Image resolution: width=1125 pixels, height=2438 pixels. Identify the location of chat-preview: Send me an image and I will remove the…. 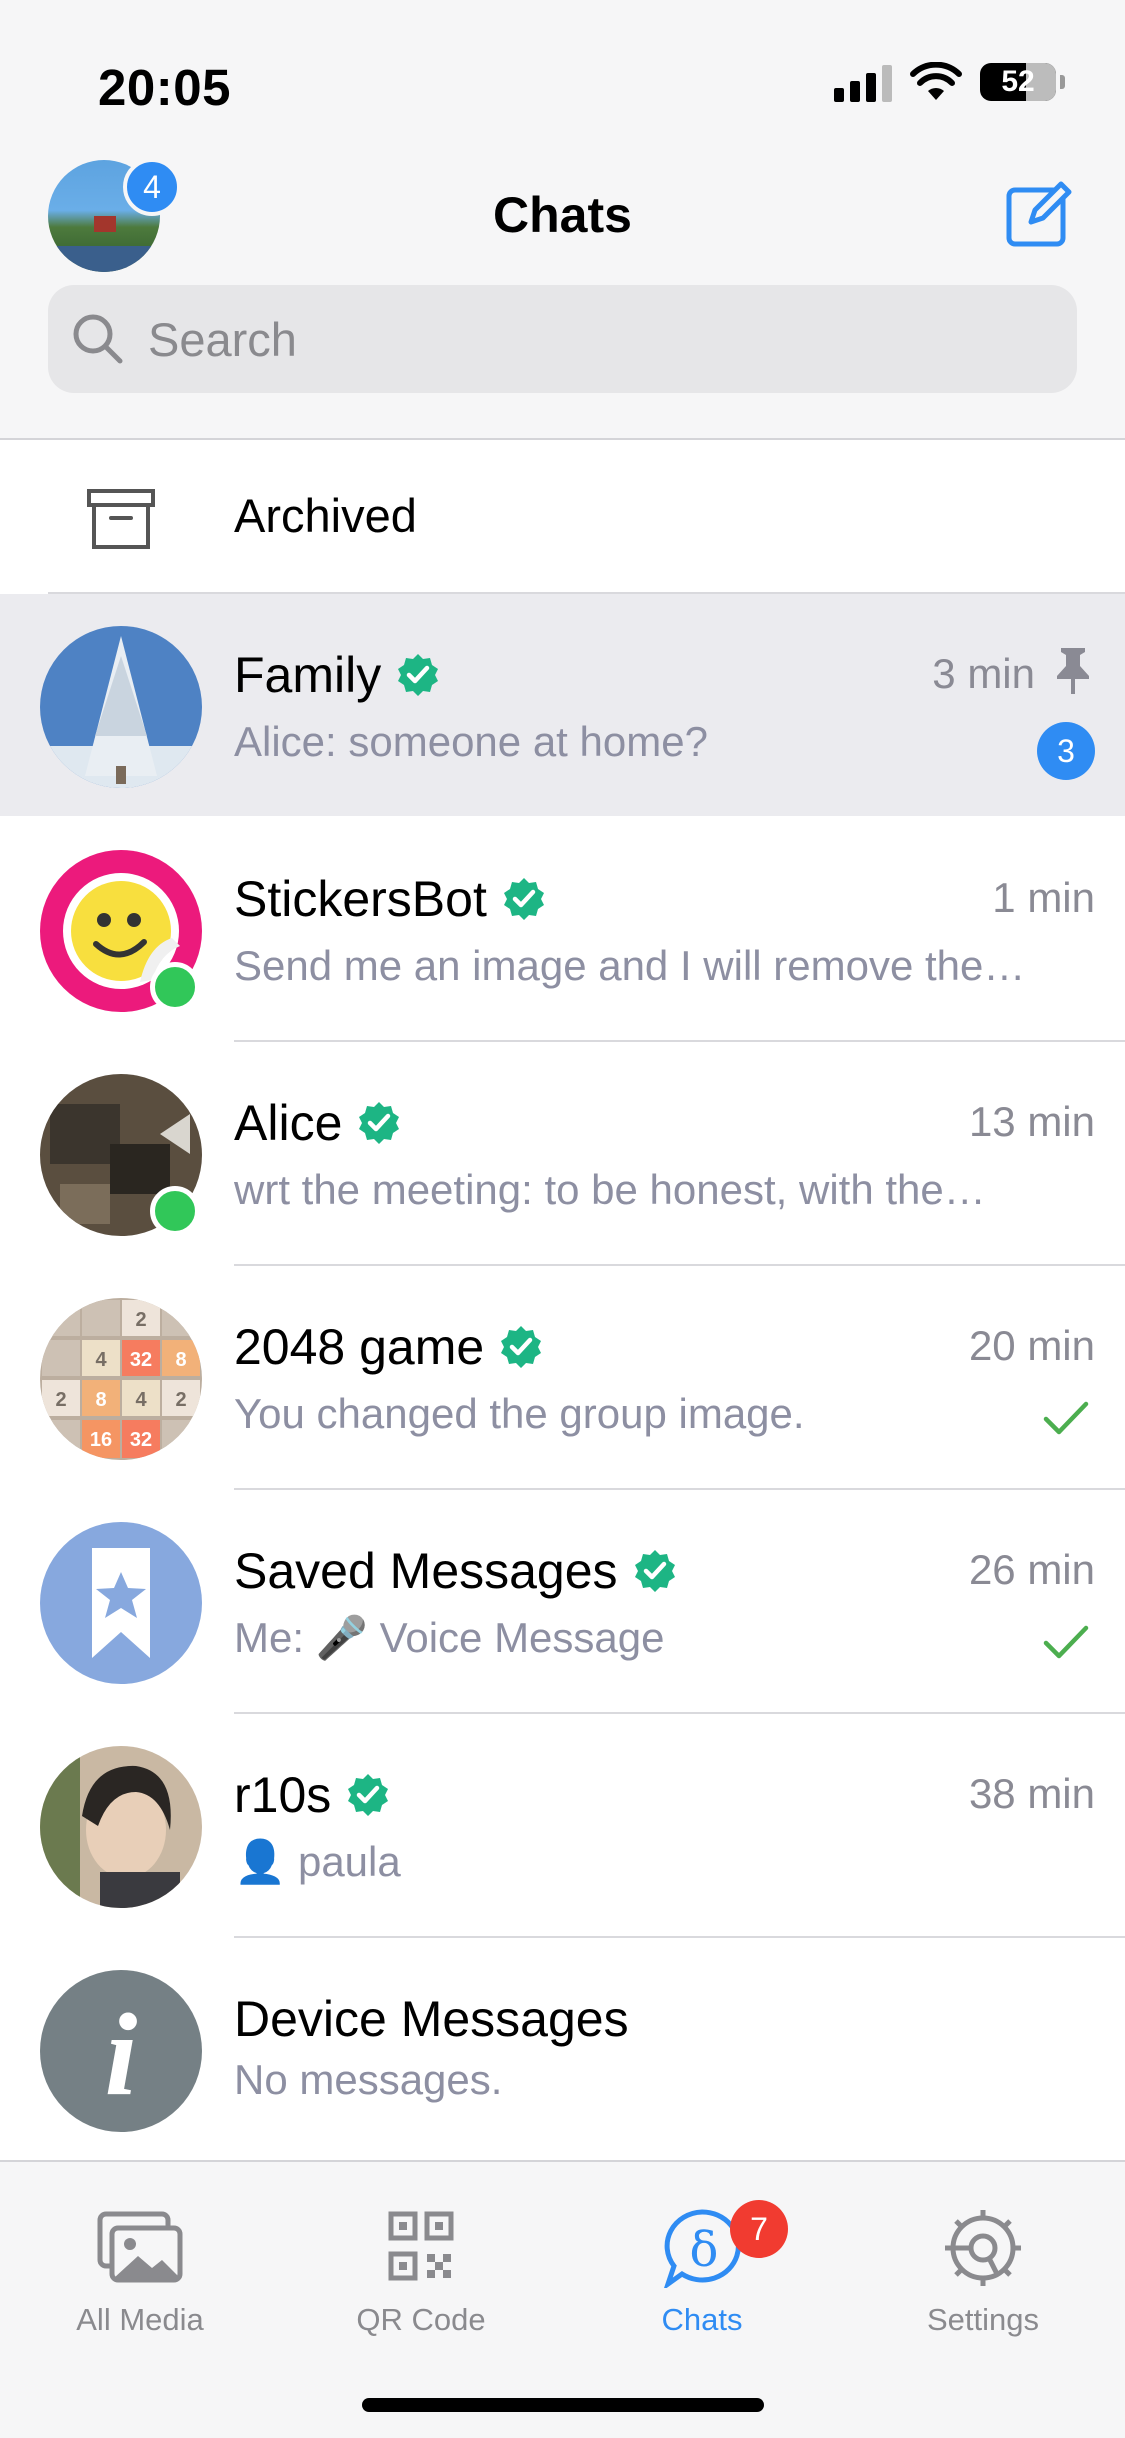
(630, 965).